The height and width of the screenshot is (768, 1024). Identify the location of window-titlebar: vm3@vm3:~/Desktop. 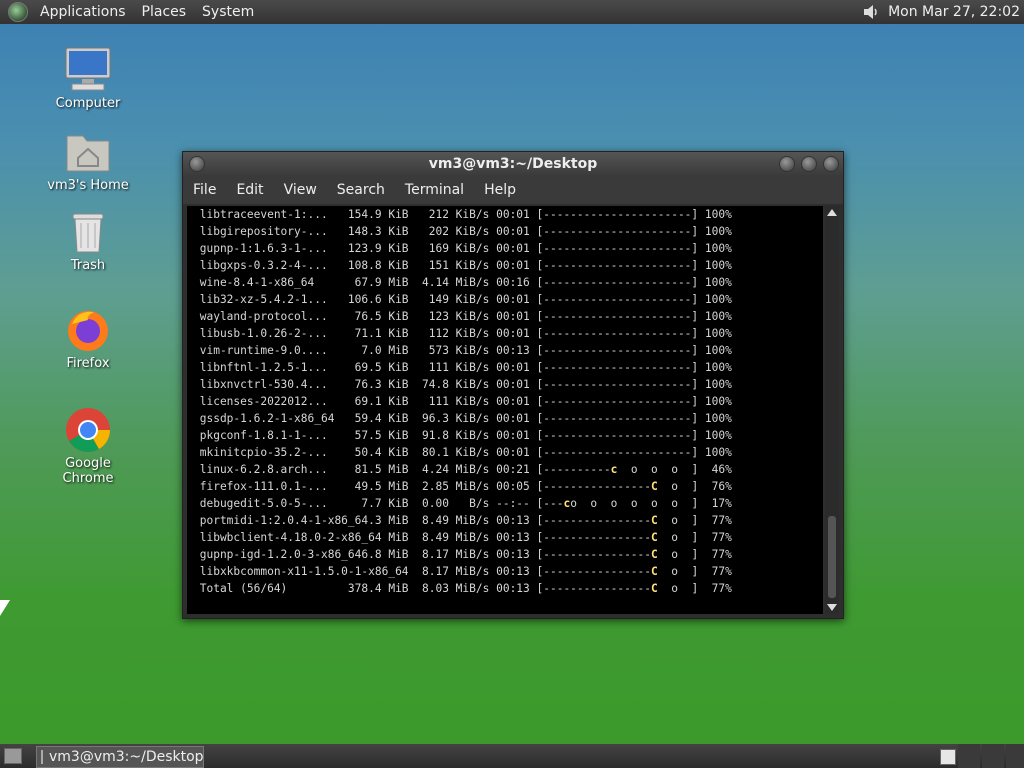
(513, 164).